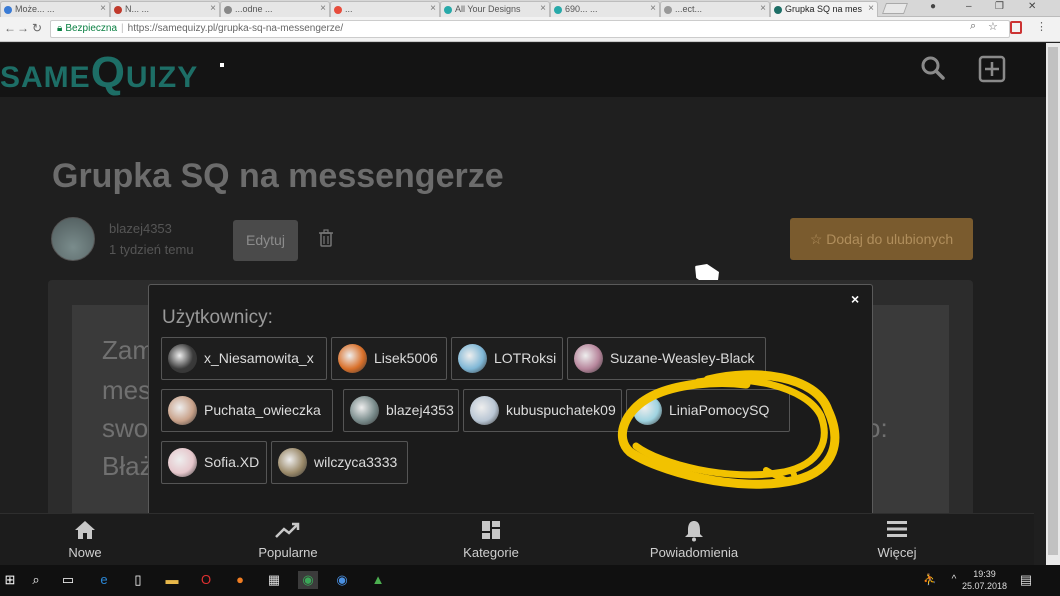 Image resolution: width=1060 pixels, height=596 pixels. Describe the element at coordinates (824, 9) in the screenshot. I see `browser-tab-active: Grupka SQ na mes ×` at that location.